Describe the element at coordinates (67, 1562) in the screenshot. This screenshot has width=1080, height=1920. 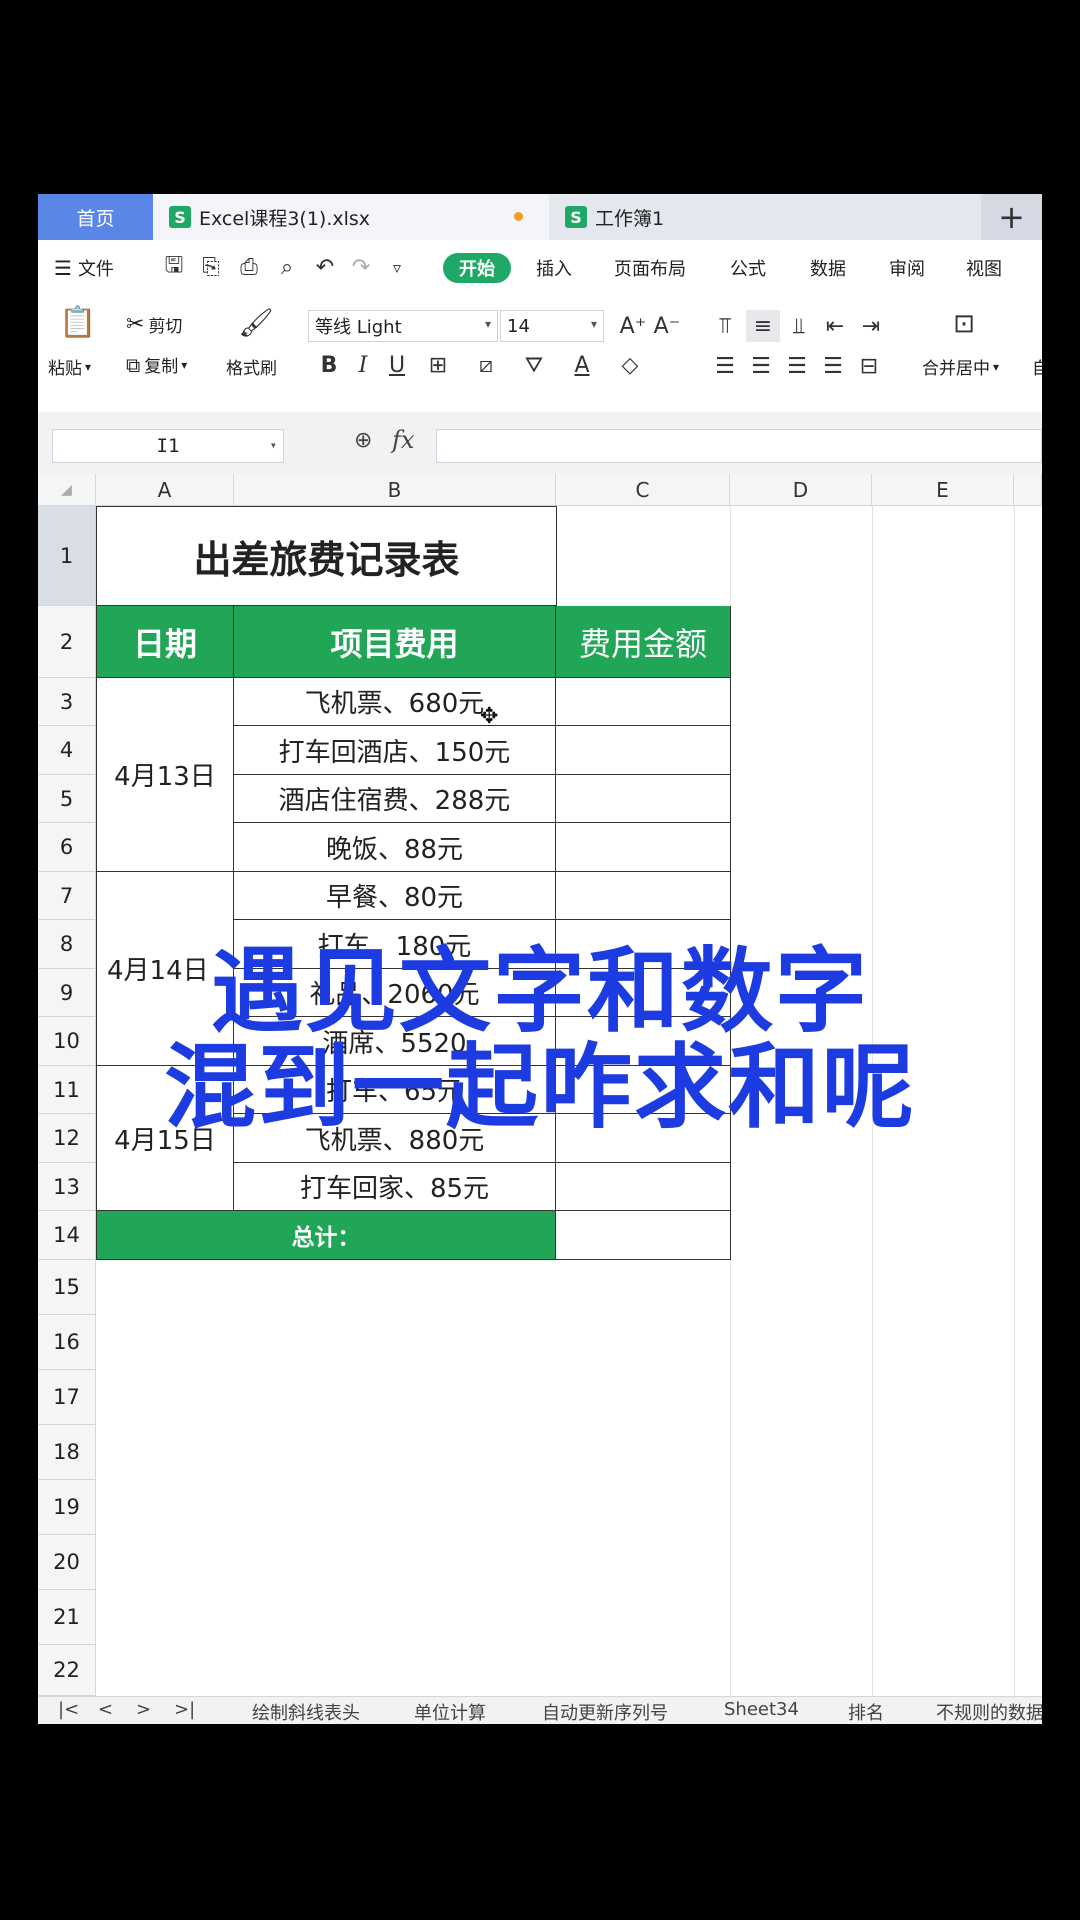
I see `row-header: 20` at that location.